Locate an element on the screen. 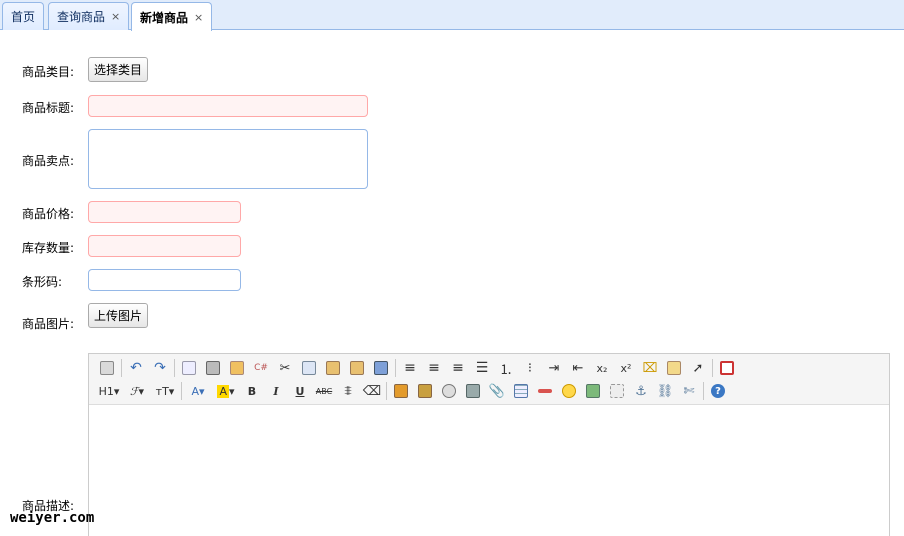 This screenshot has width=904, height=536. align-right-icon: ≡ is located at coordinates (458, 368).